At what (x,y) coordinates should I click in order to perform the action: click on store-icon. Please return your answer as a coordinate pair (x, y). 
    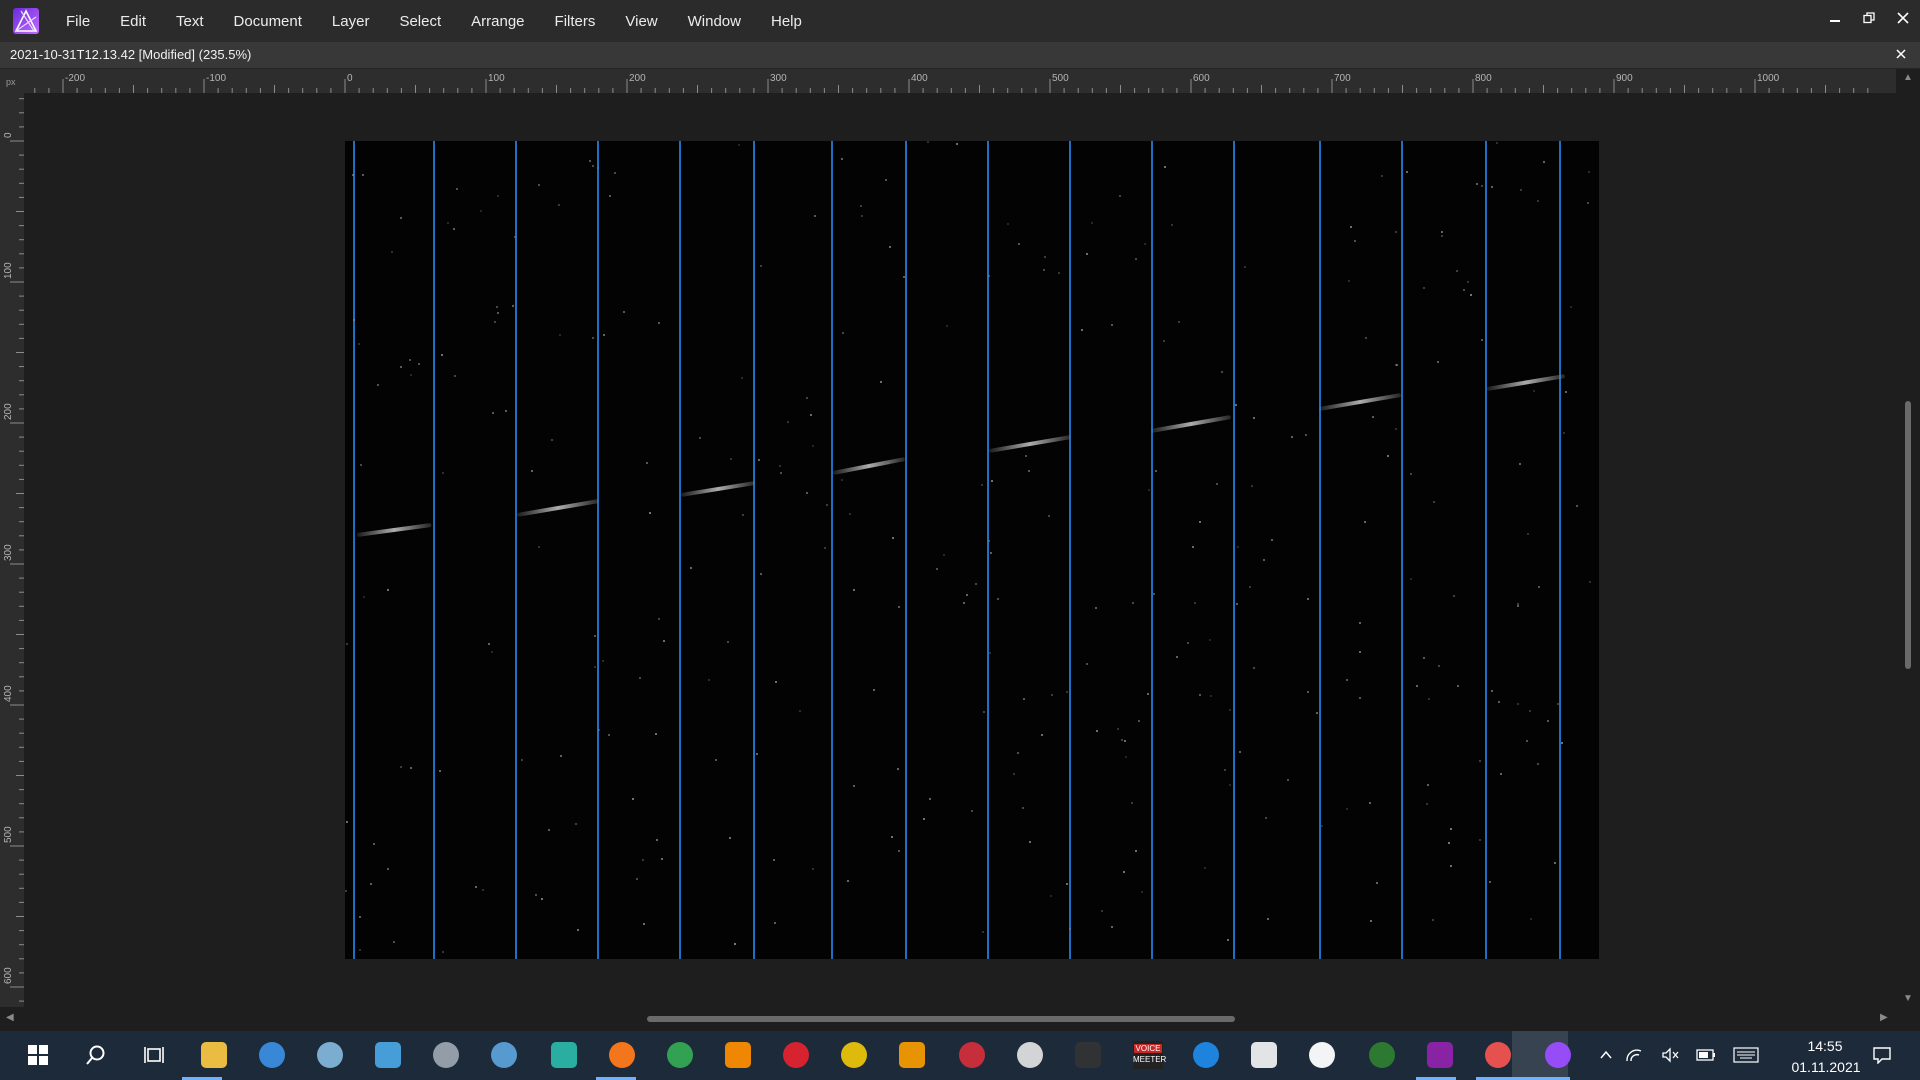
    Looking at the image, I should click on (272, 1055).